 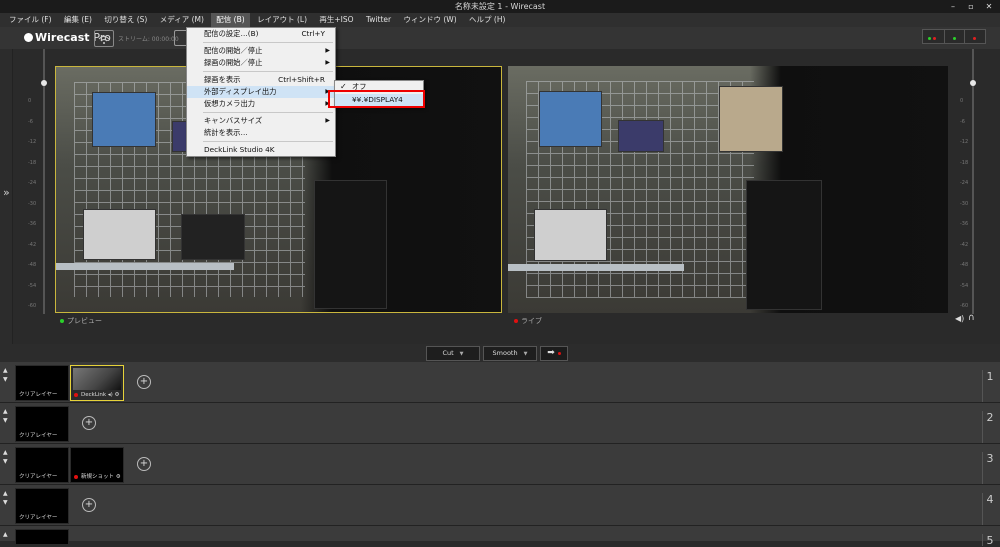 I want to click on transition-bar: Cut ▼ Smooth ▼ ➡, so click(x=500, y=353).